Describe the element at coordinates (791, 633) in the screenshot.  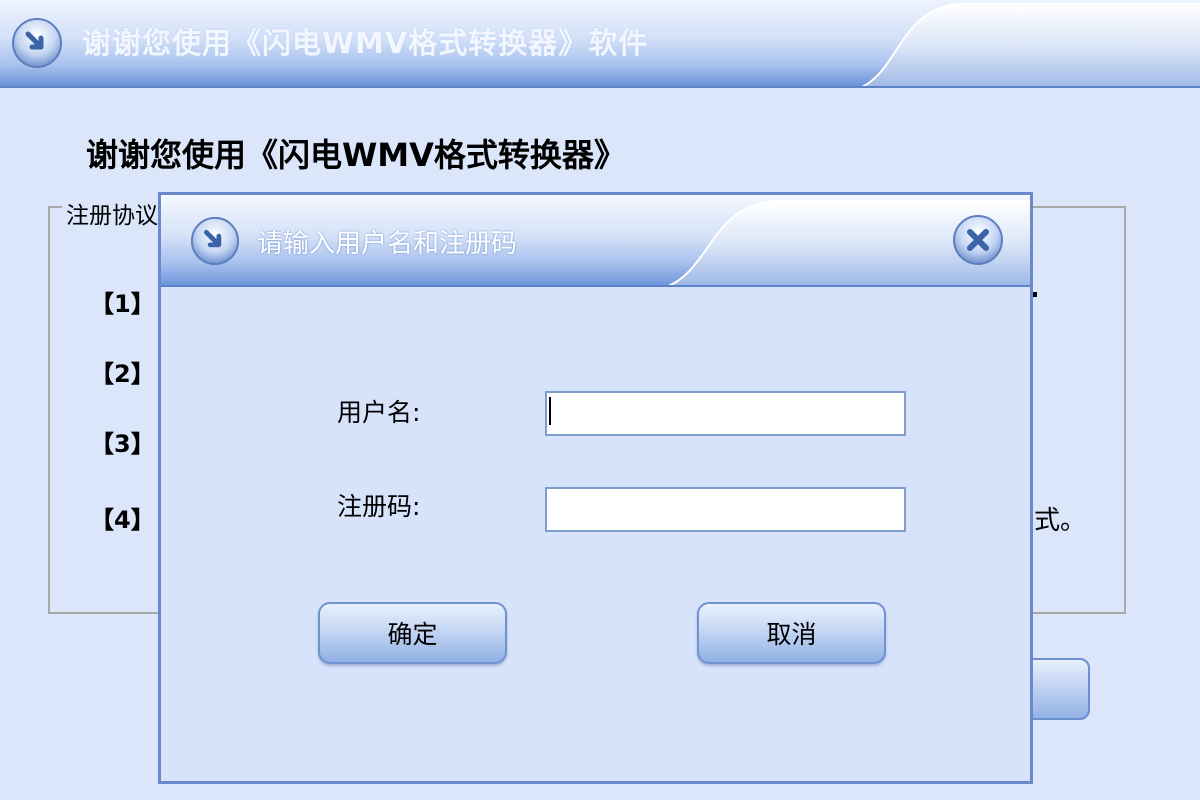
I see `cancel-button: 取消` at that location.